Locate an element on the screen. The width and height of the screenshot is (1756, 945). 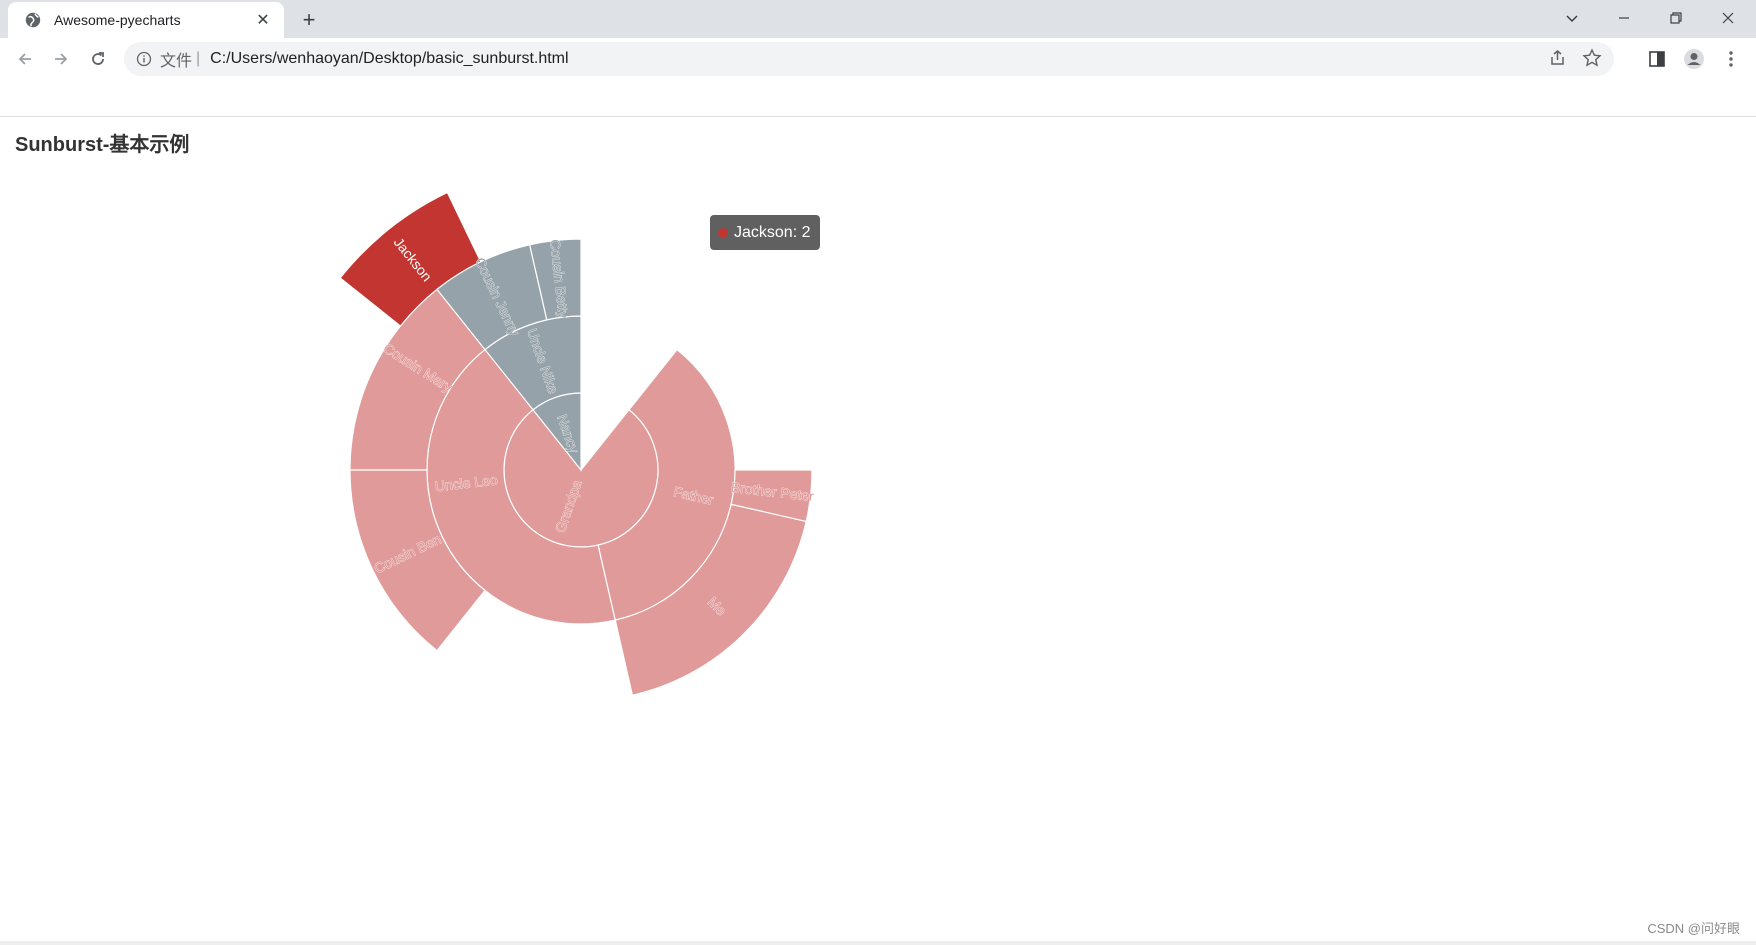
watermark: CSDN @问好眼 is located at coordinates (1693, 928).